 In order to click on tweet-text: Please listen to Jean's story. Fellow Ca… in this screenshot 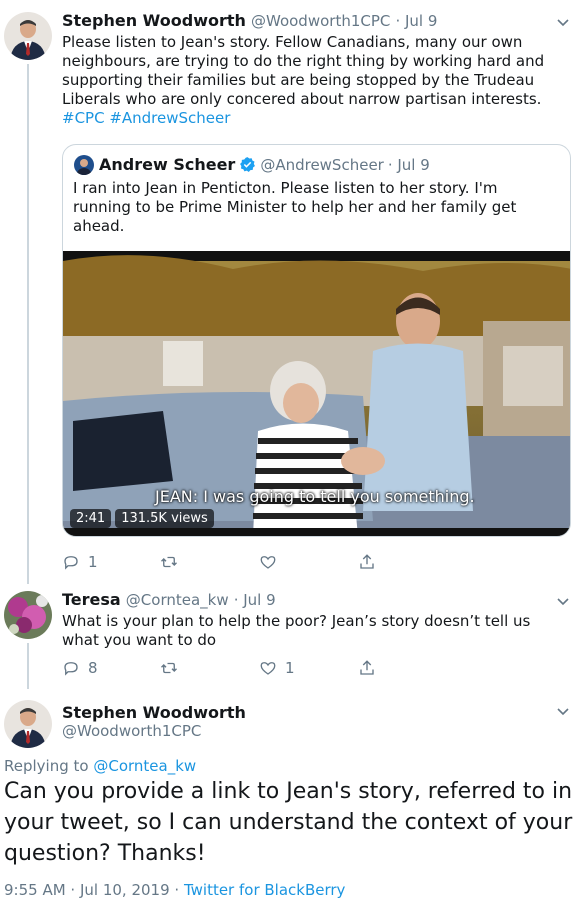, I will do `click(303, 70)`.